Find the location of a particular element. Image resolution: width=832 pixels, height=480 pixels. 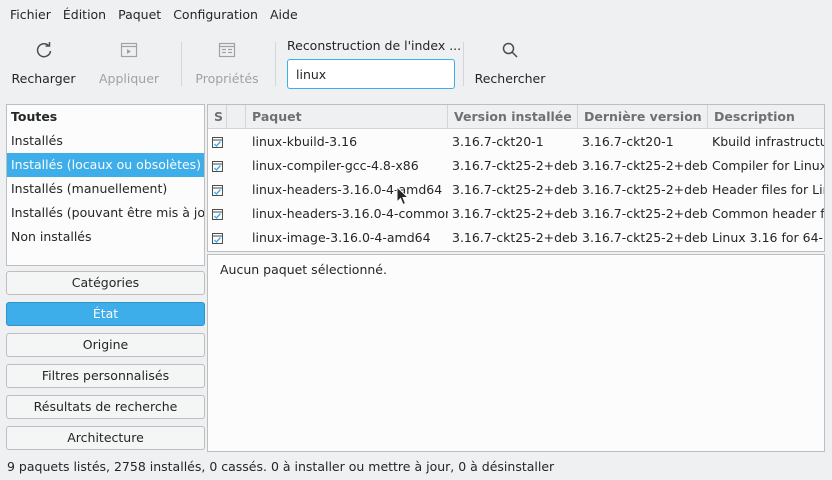

reload-label: Recharger is located at coordinates (43, 78).